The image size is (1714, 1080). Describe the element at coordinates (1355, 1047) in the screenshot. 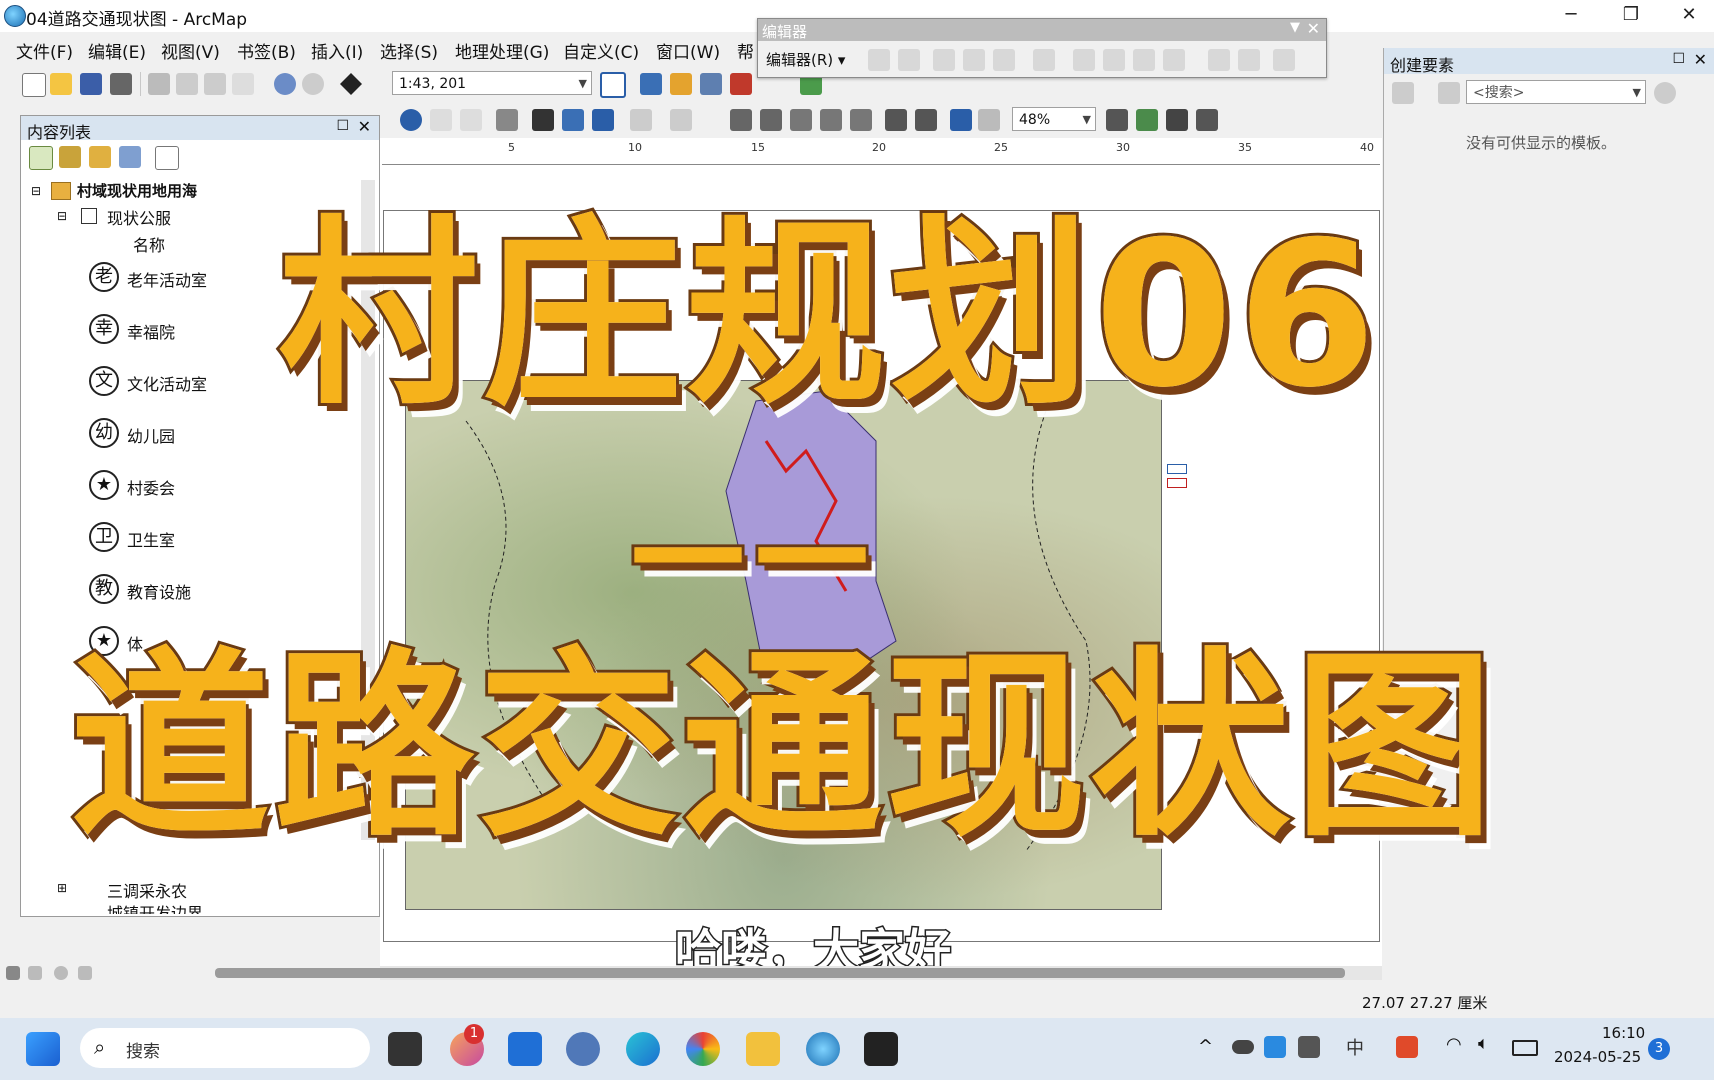

I see `input-method-icon: 中` at that location.